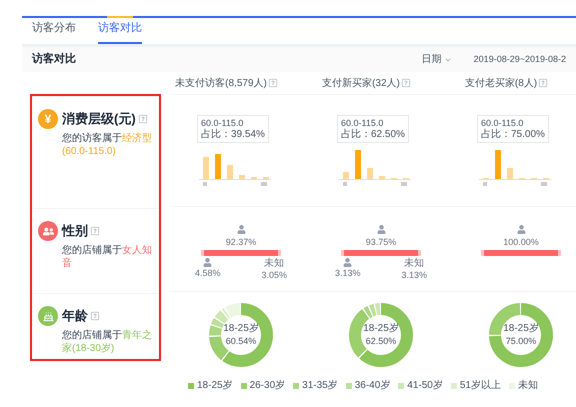  What do you see at coordinates (513, 135) in the screenshot?
I see `tooltip-share: 占比：75.00%` at bounding box center [513, 135].